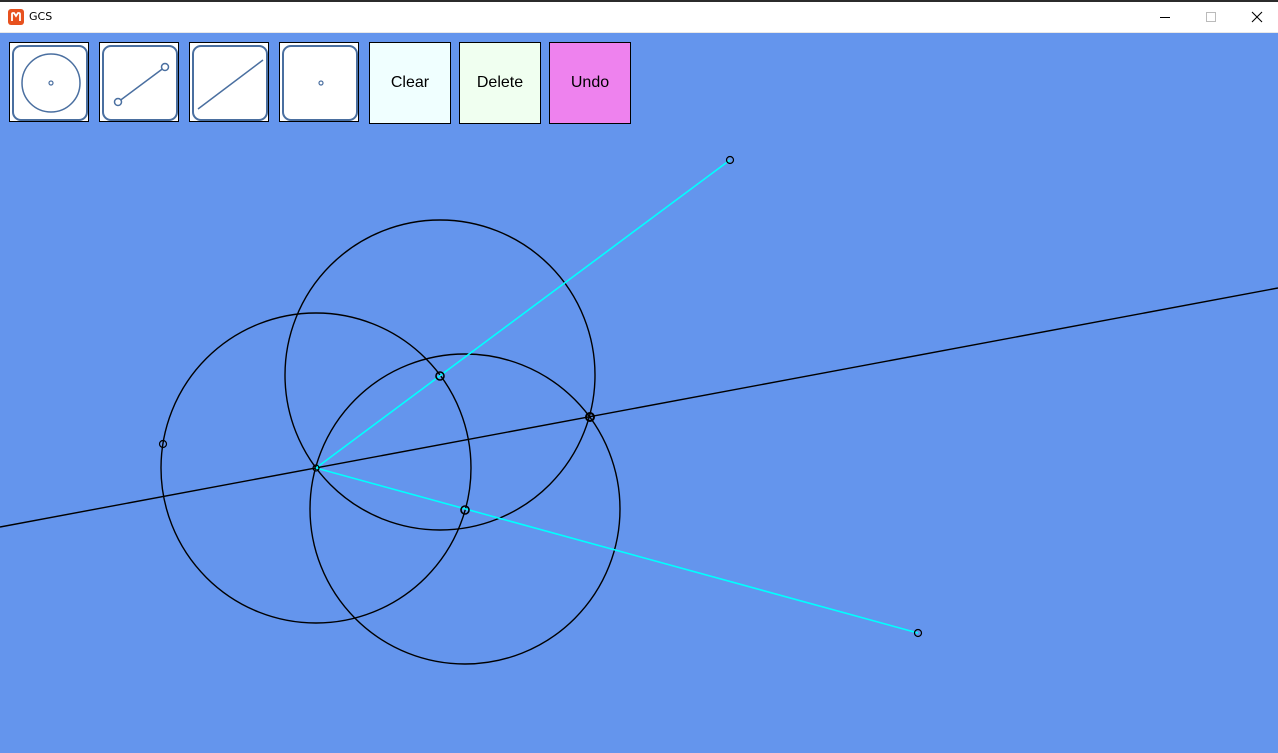 This screenshot has width=1278, height=753. I want to click on line-icon, so click(230, 84).